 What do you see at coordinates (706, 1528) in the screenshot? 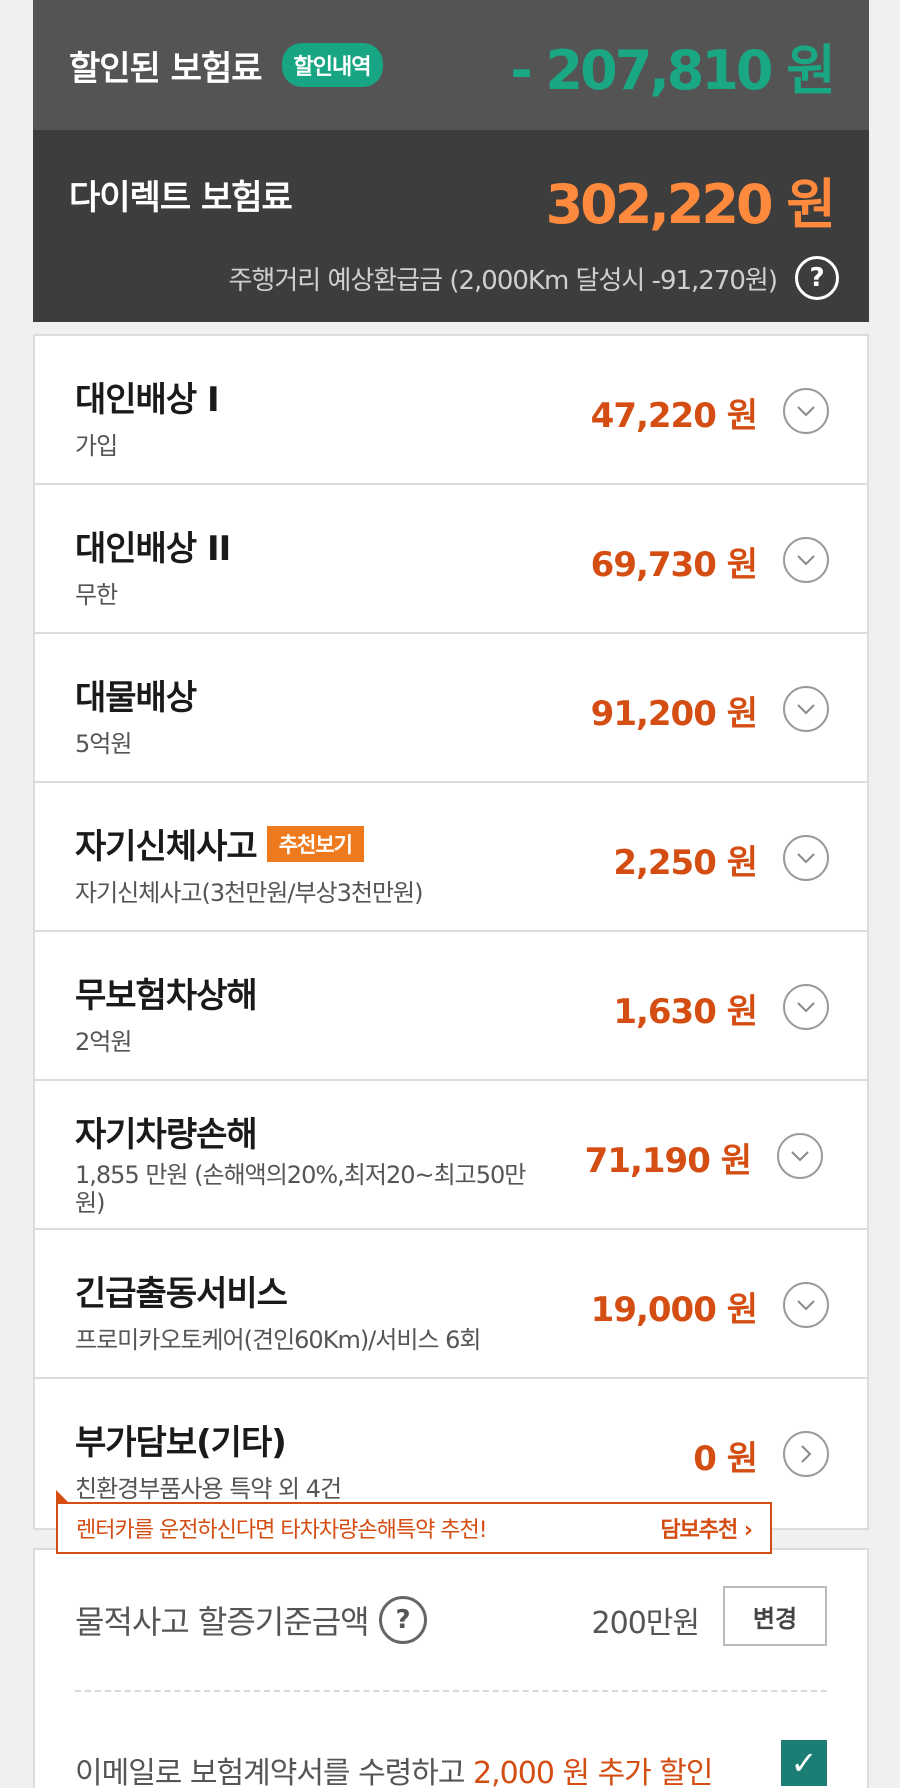
I see `recommend-coverage-link: 담보추천 ›` at bounding box center [706, 1528].